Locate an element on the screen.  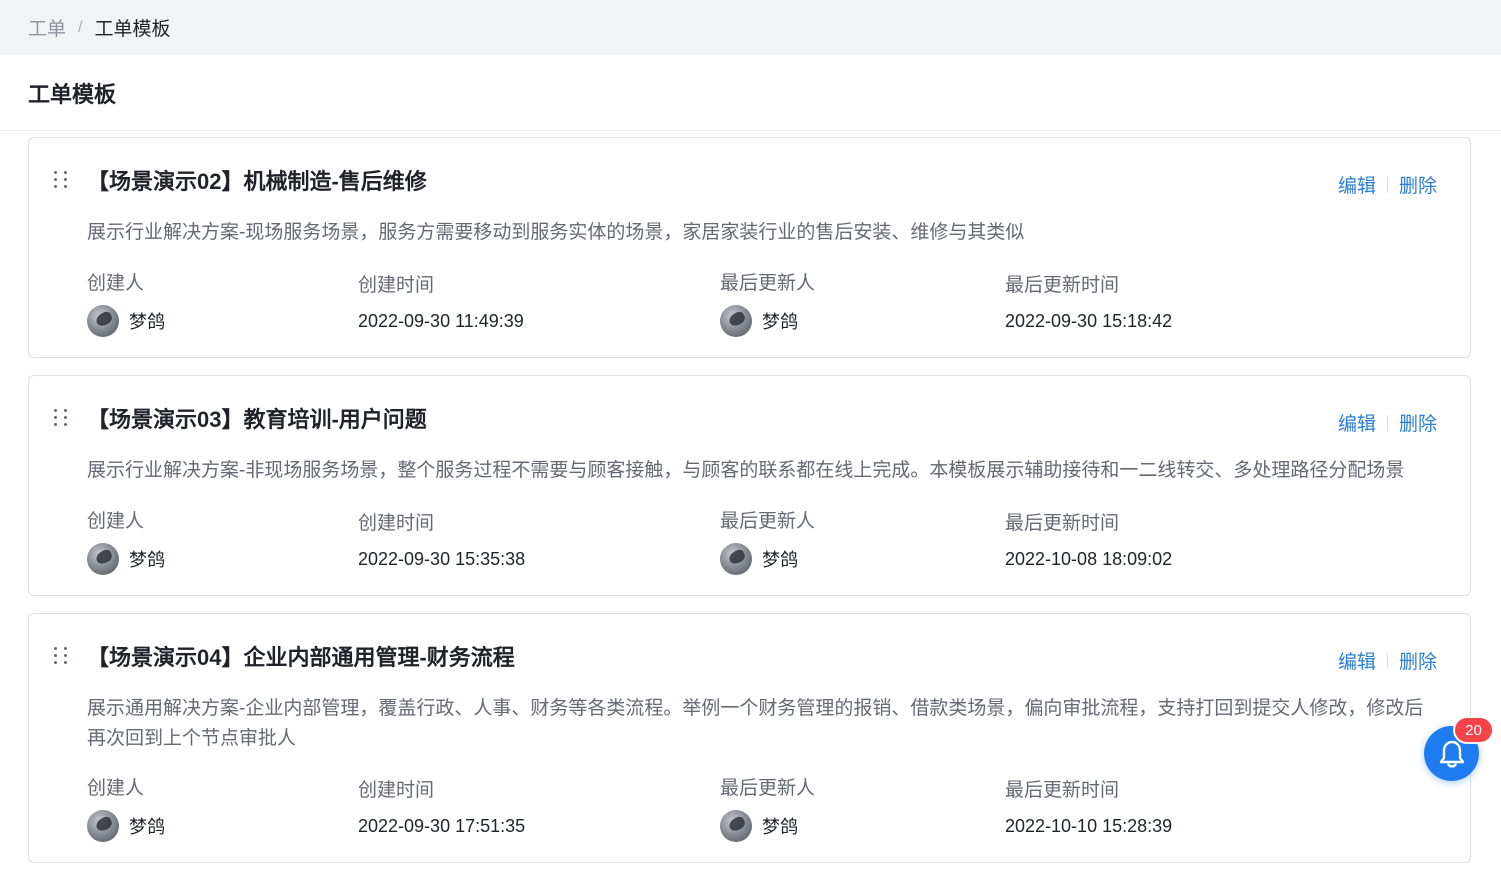
meta-created-time: 创建时间 2022-09-30 15:35:38 is located at coordinates (441, 542).